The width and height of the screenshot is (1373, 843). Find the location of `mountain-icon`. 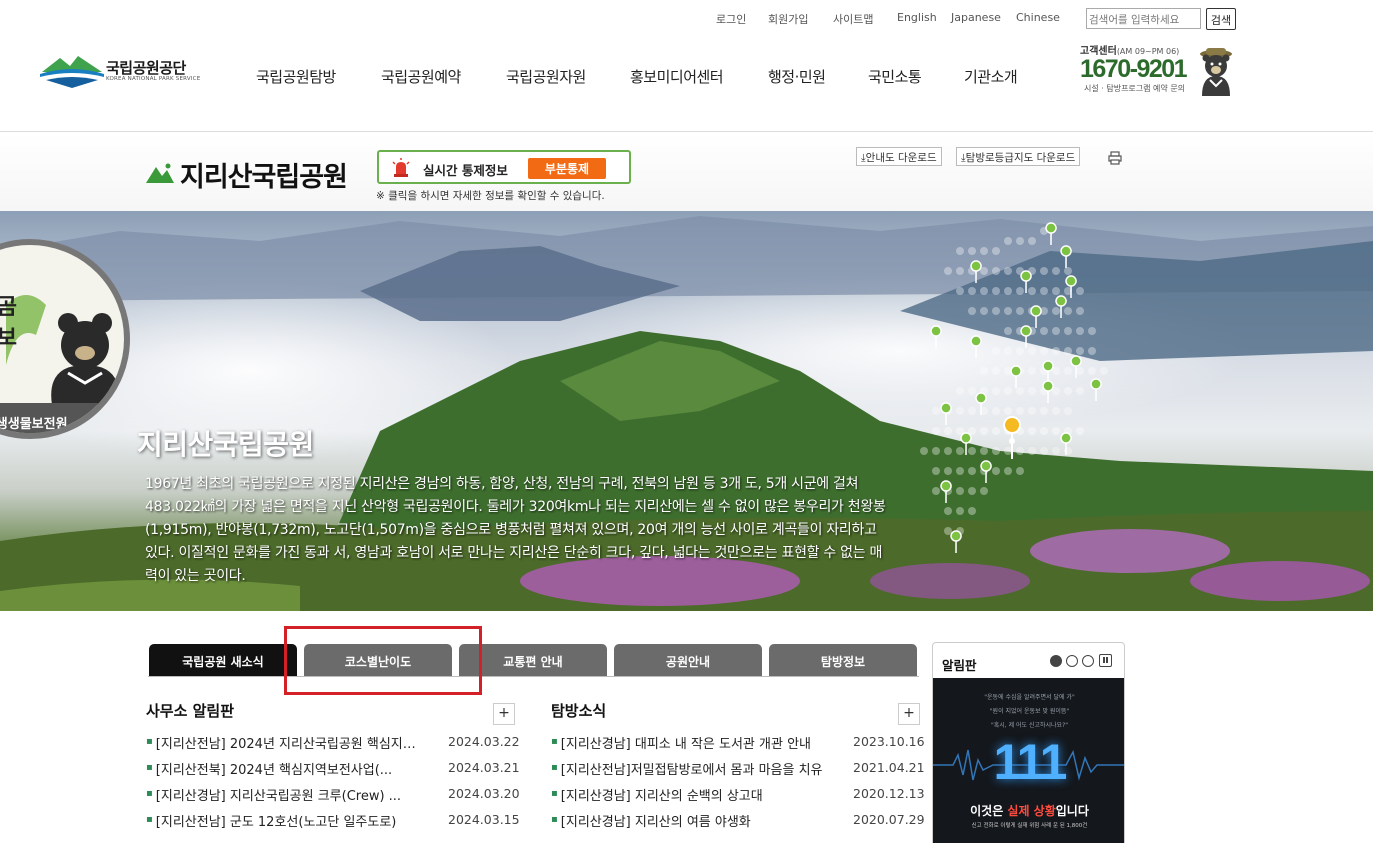

mountain-icon is located at coordinates (160, 173).